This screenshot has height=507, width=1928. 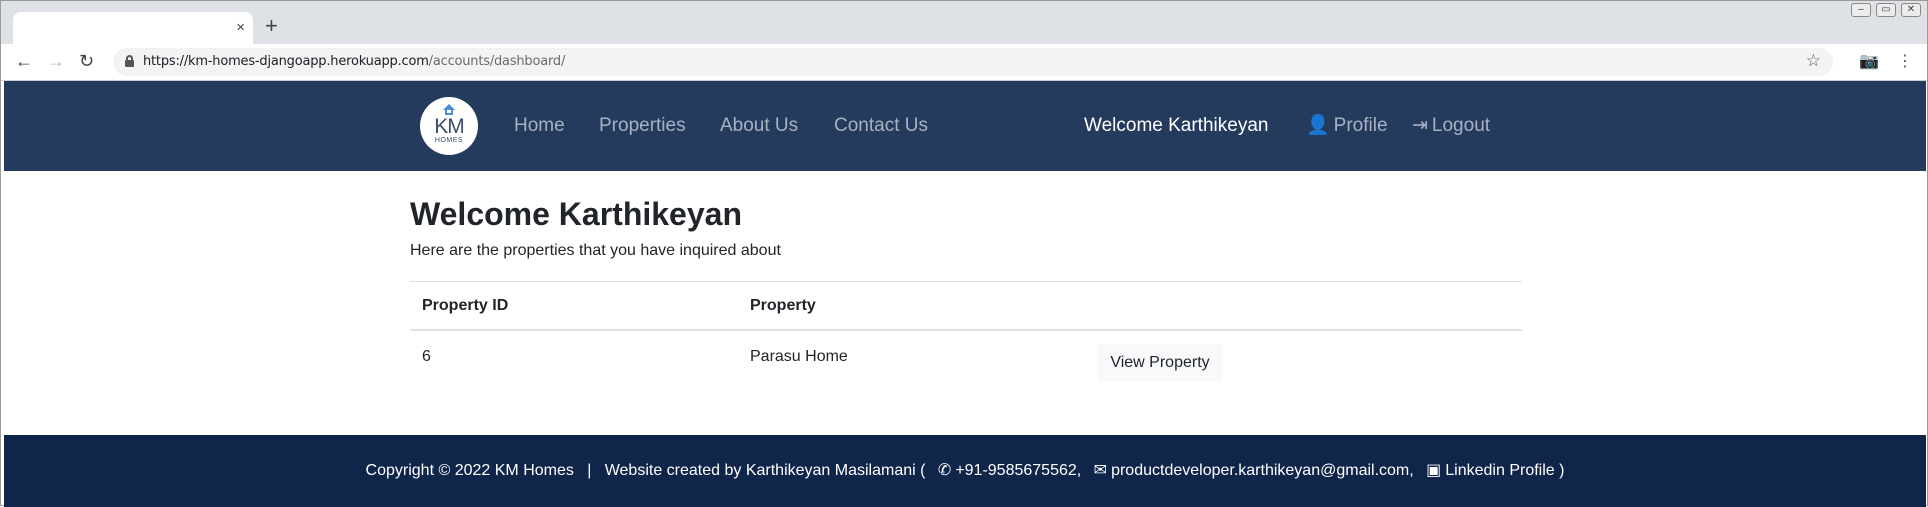 I want to click on header-property: Property, so click(x=783, y=305).